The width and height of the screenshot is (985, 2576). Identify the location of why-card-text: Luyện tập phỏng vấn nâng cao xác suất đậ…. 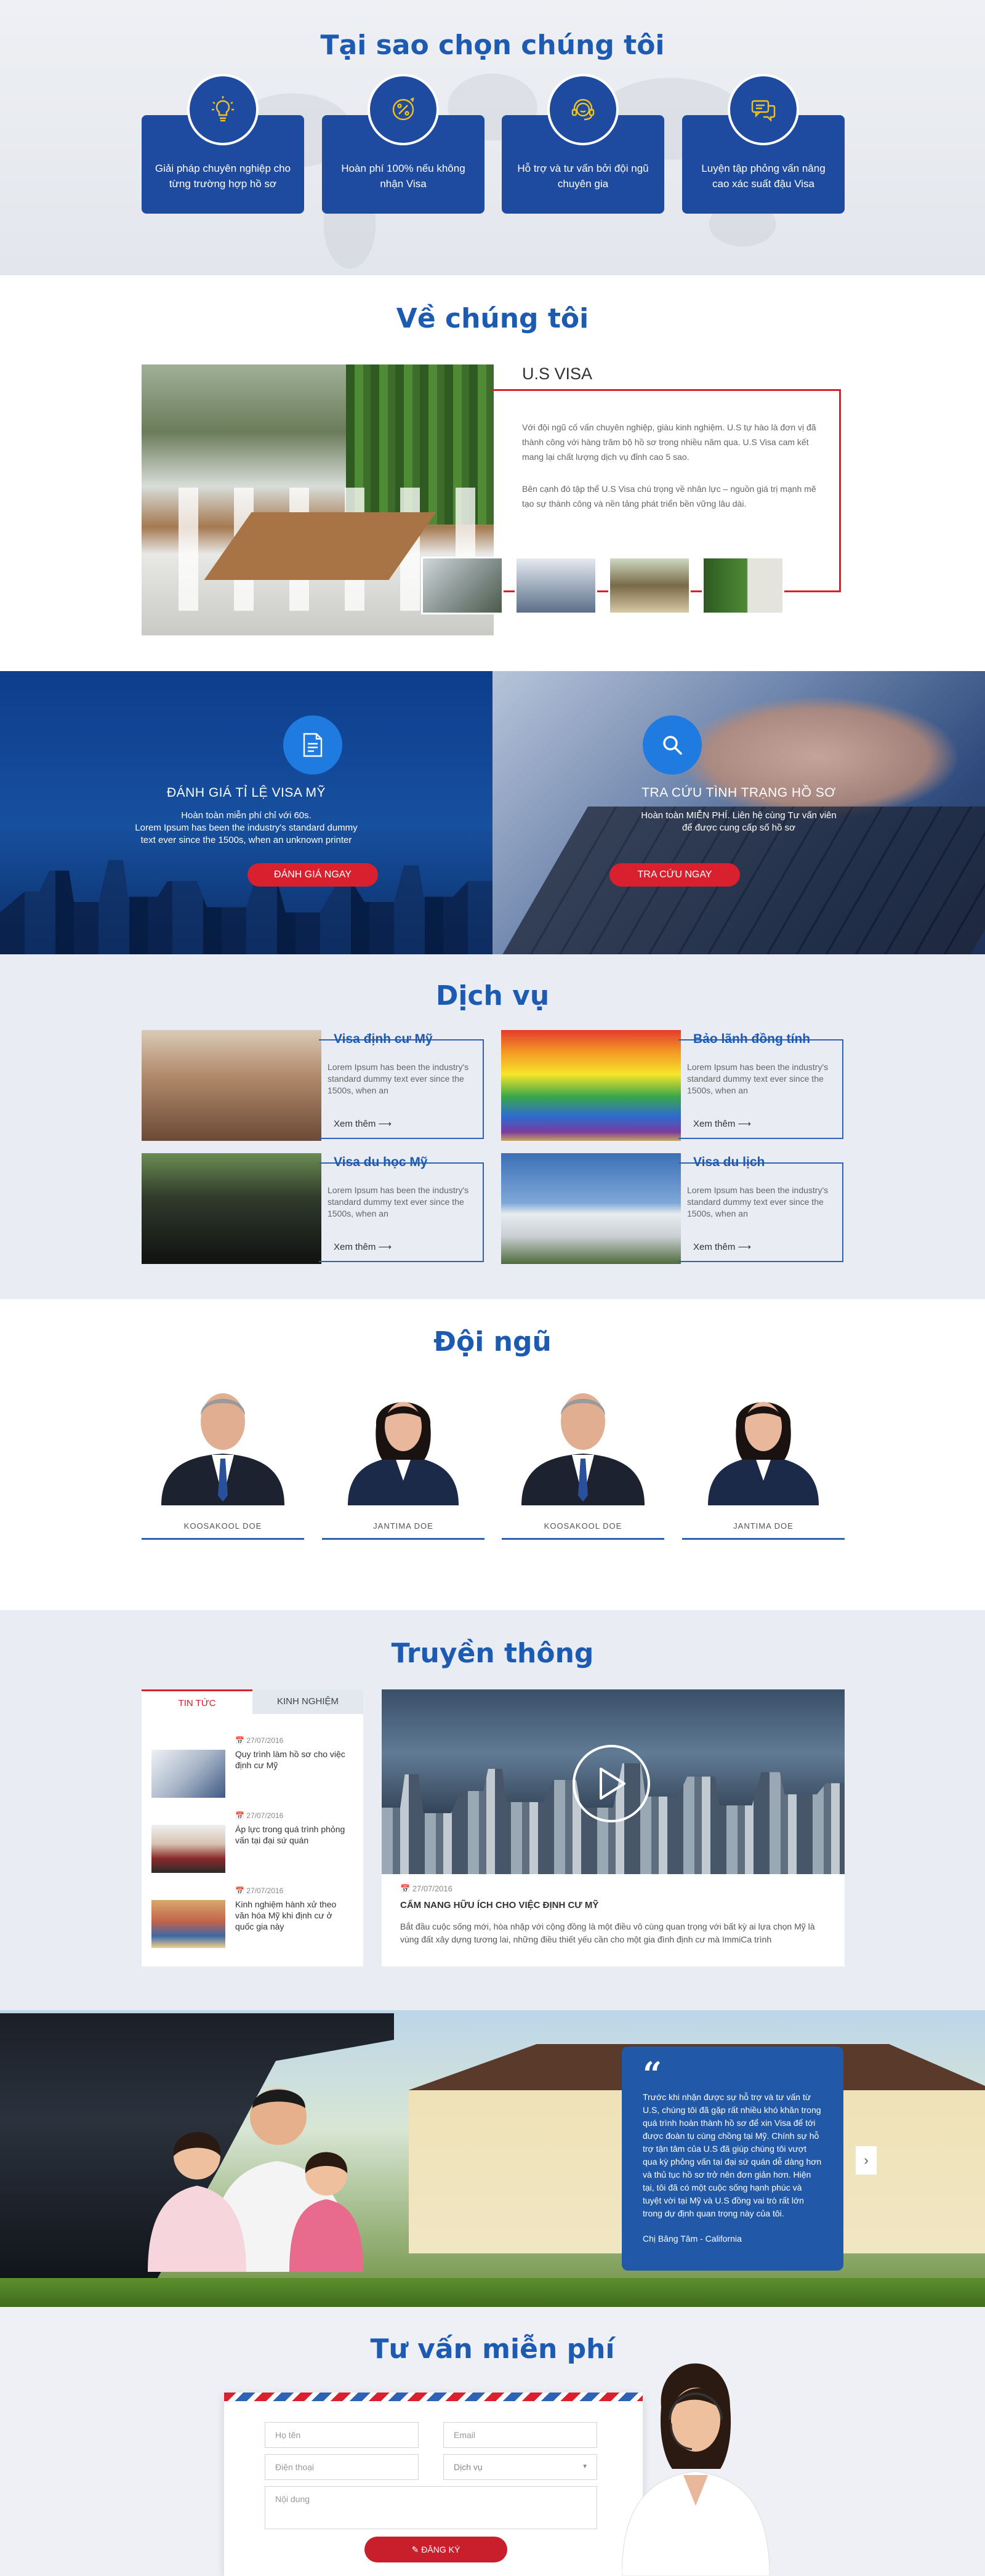
(763, 176).